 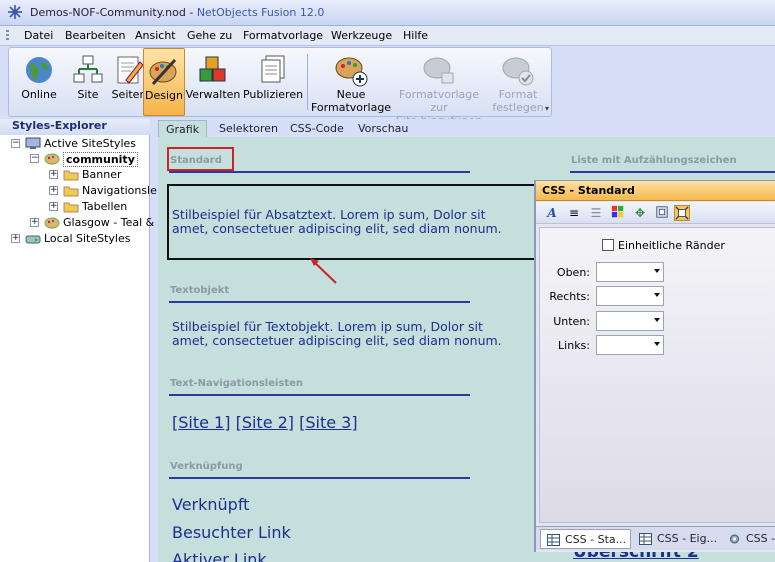 I want to click on link-sample-verknuepft: Verknüpft, so click(x=210, y=504).